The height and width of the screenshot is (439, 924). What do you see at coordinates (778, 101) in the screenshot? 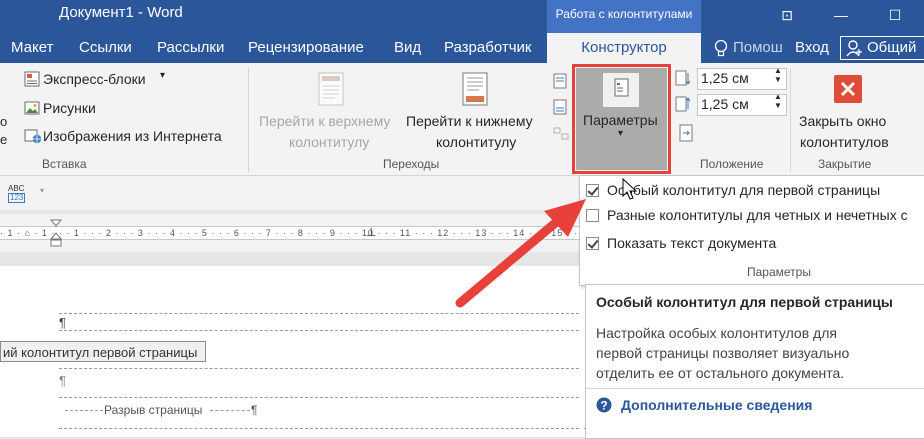
I see `footer-position-spinner: ▲ ▼` at bounding box center [778, 101].